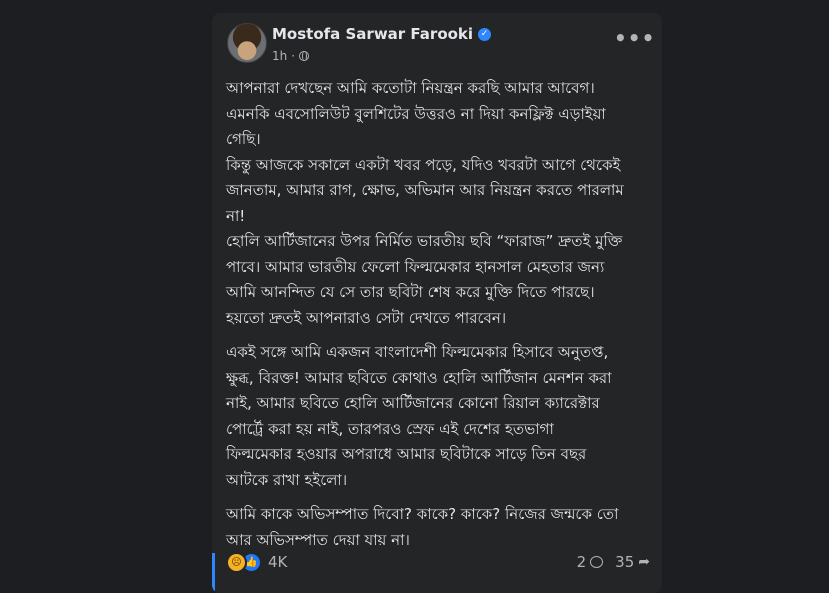 The height and width of the screenshot is (593, 829). What do you see at coordinates (582, 562) in the screenshot?
I see `comment-count: 2` at bounding box center [582, 562].